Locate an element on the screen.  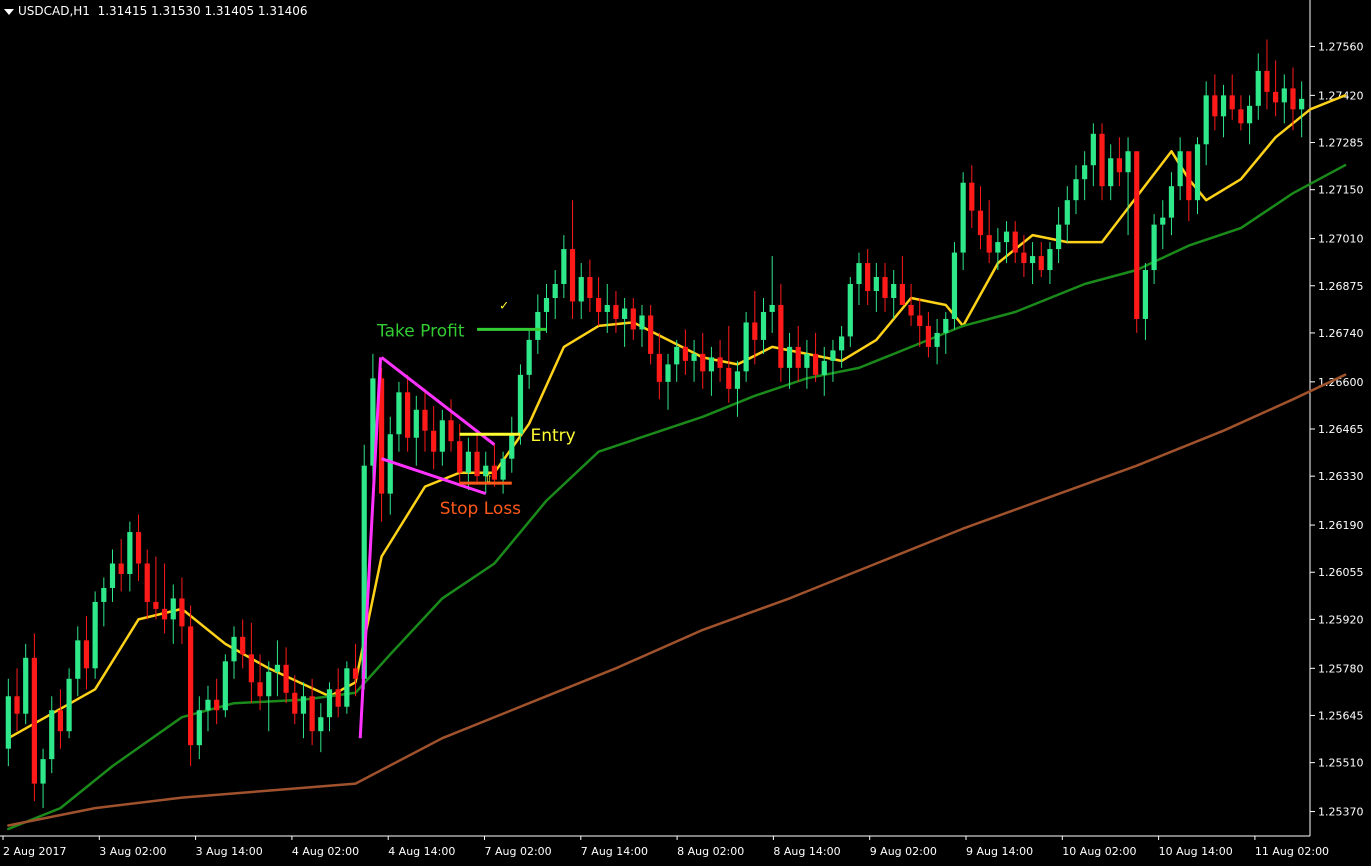
y-tick-label: 1.27285 is located at coordinates (1341, 143).